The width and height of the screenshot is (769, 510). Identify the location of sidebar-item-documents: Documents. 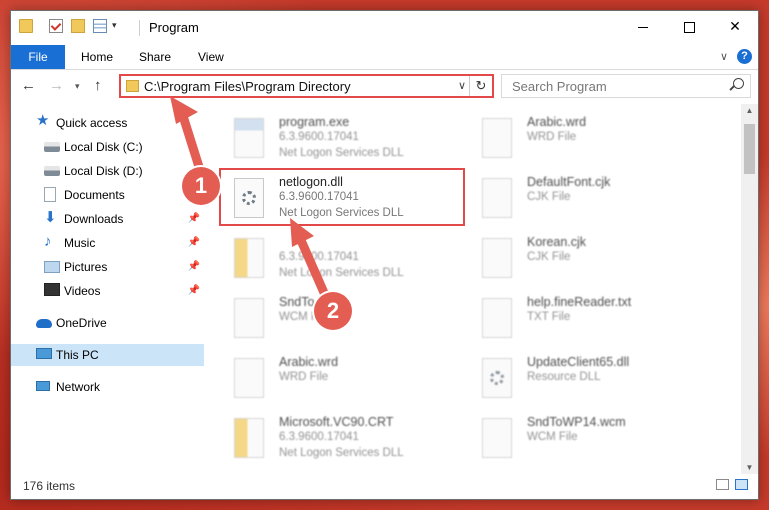
(107, 195).